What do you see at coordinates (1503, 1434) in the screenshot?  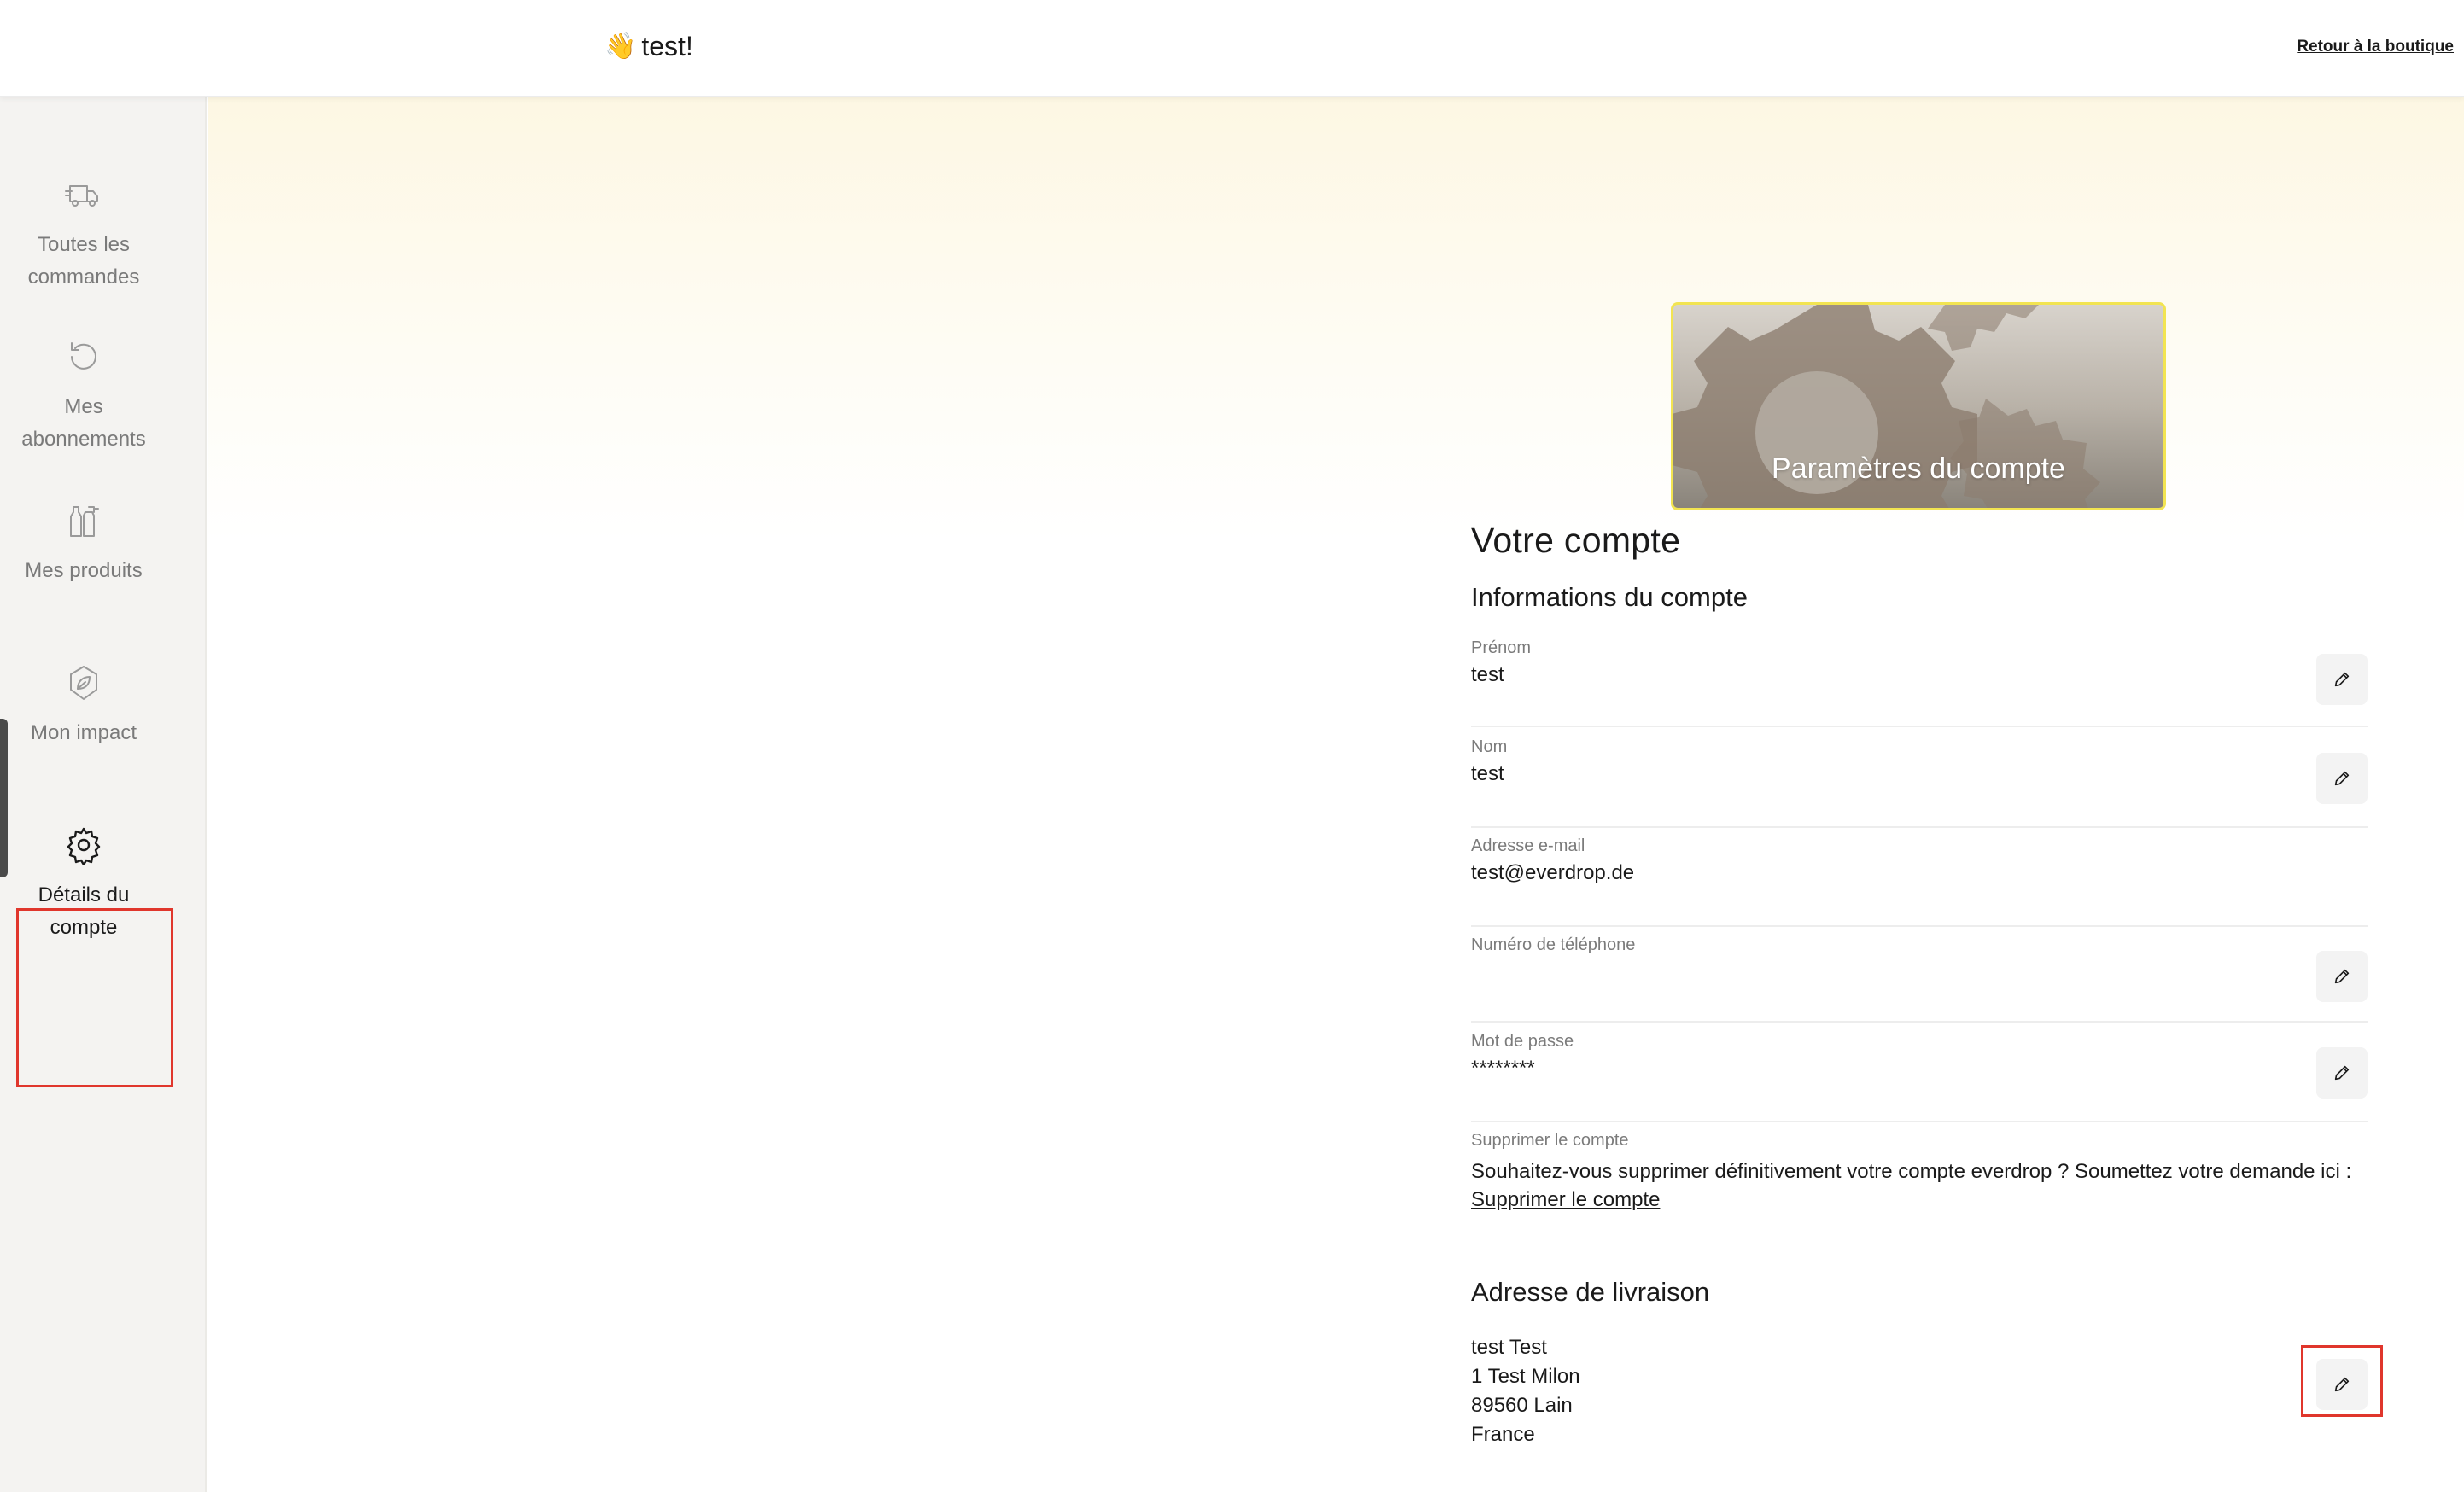 I see `address-line: France` at bounding box center [1503, 1434].